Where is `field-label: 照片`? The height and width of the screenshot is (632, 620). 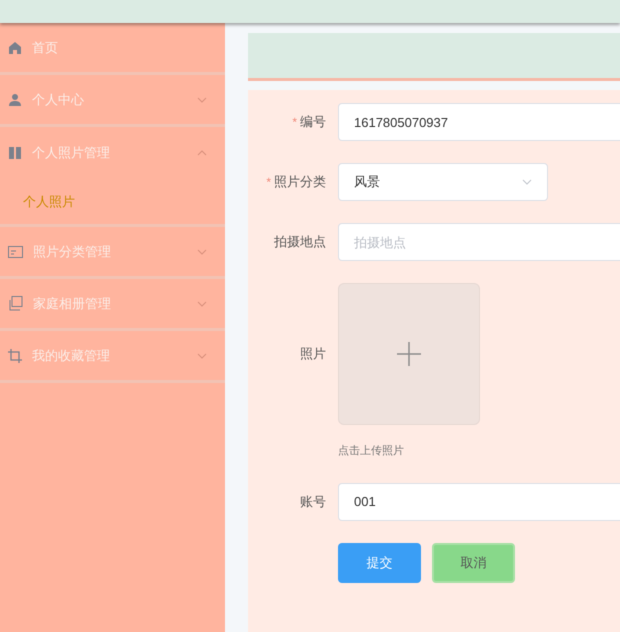 field-label: 照片 is located at coordinates (313, 354).